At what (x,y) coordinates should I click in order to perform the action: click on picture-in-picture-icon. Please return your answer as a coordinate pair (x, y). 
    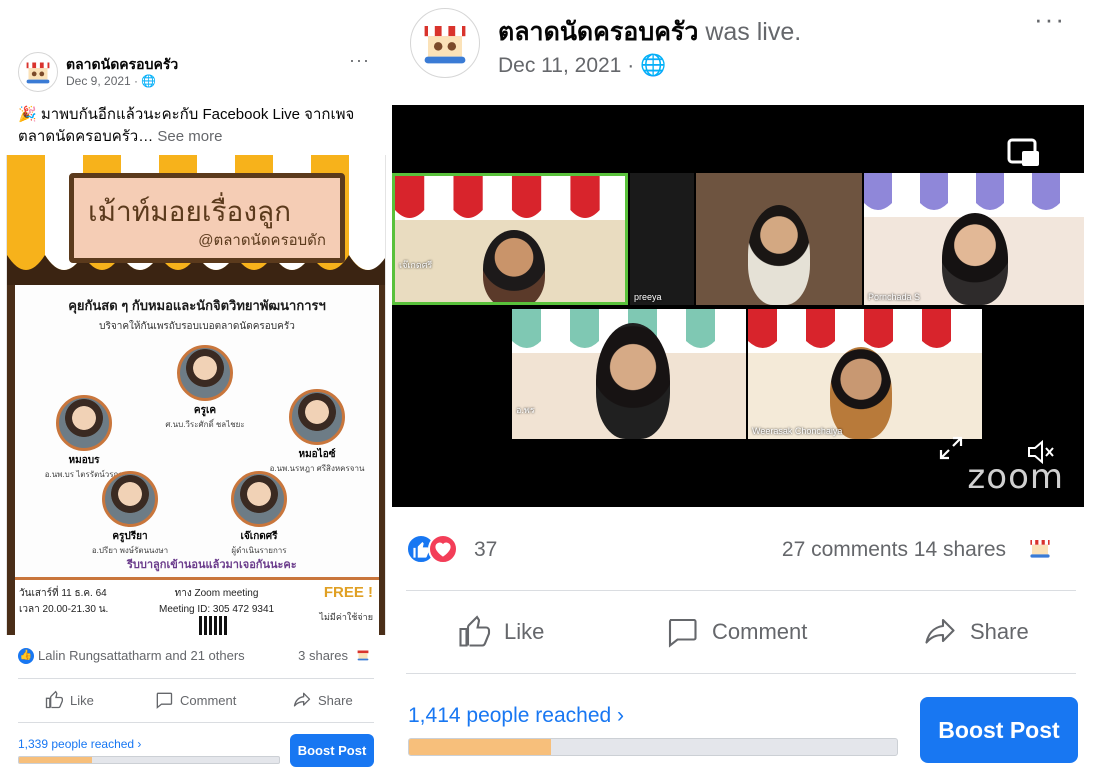
    Looking at the image, I should click on (1024, 153).